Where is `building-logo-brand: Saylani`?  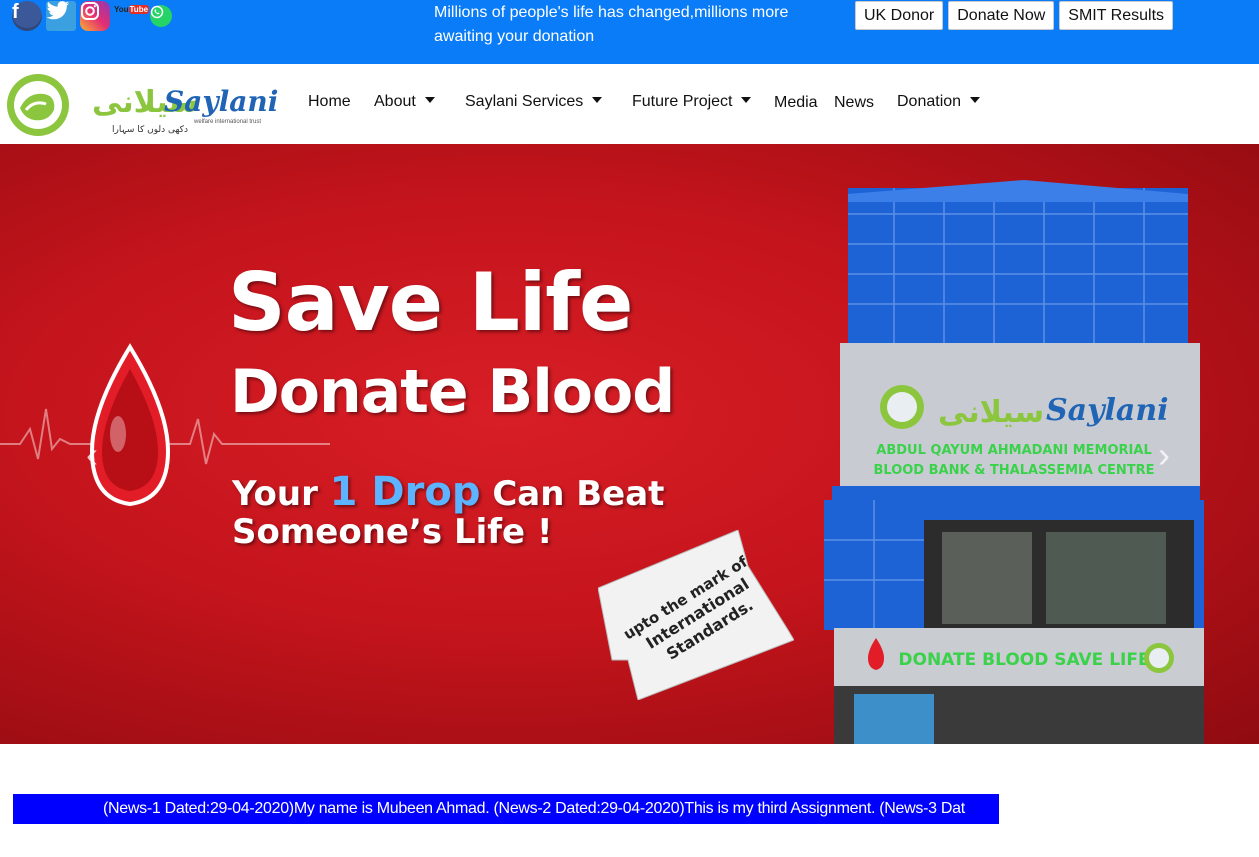 building-logo-brand: Saylani is located at coordinates (1107, 410).